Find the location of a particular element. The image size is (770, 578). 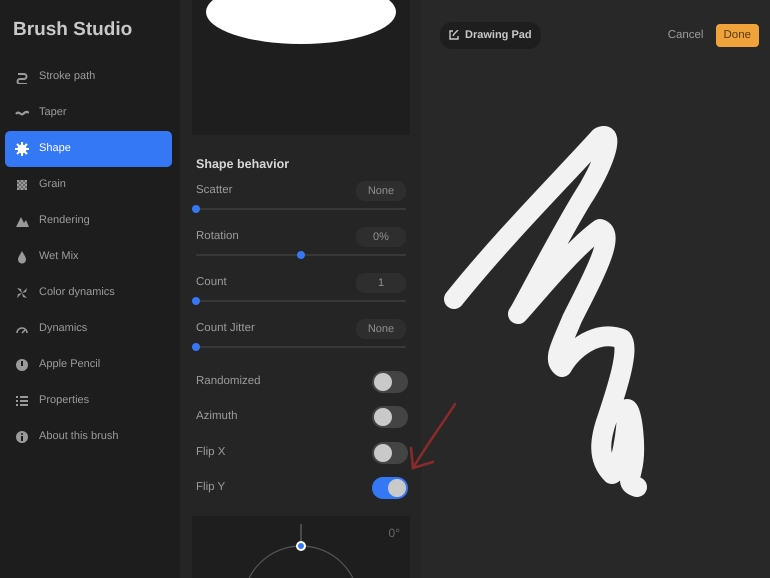

section-title: Shape behavior is located at coordinates (243, 164).